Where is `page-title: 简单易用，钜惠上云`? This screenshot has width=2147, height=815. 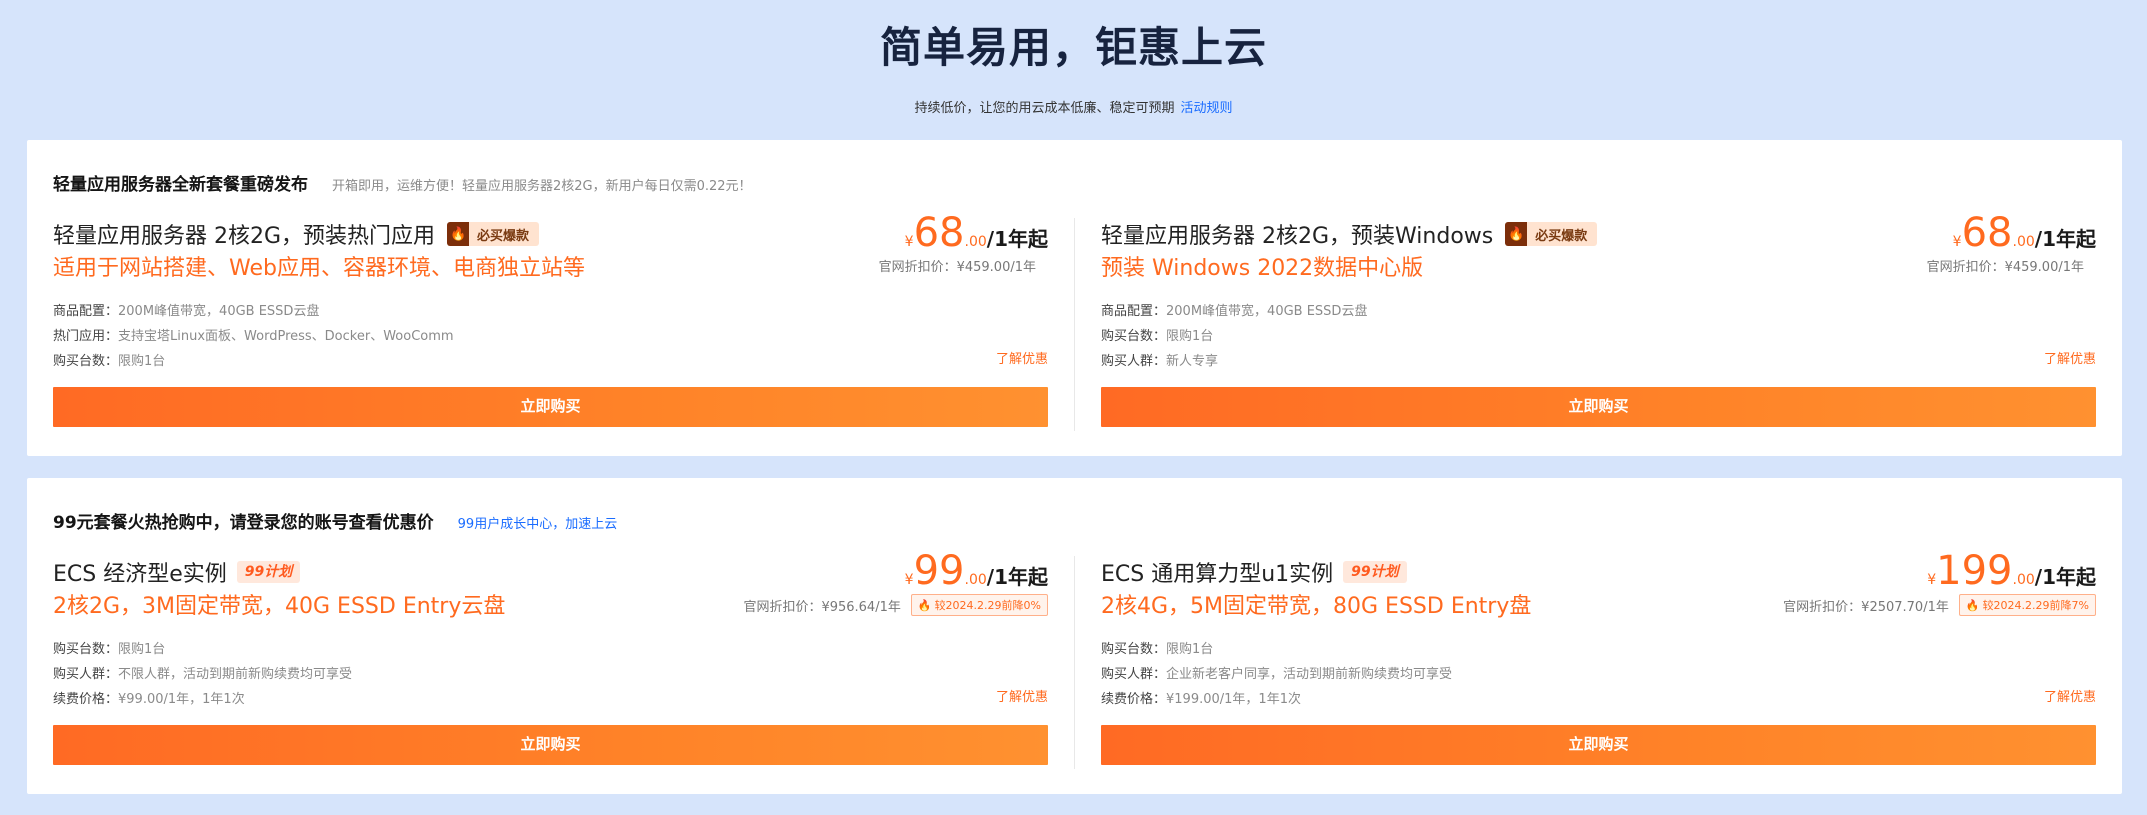 page-title: 简单易用，钜惠上云 is located at coordinates (1073, 47).